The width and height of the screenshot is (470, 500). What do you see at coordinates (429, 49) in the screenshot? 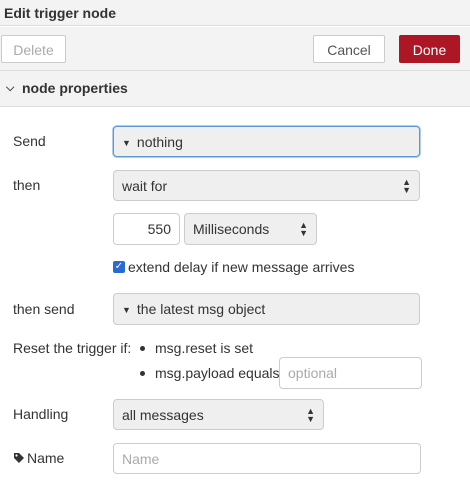
I see `done-button: Done` at bounding box center [429, 49].